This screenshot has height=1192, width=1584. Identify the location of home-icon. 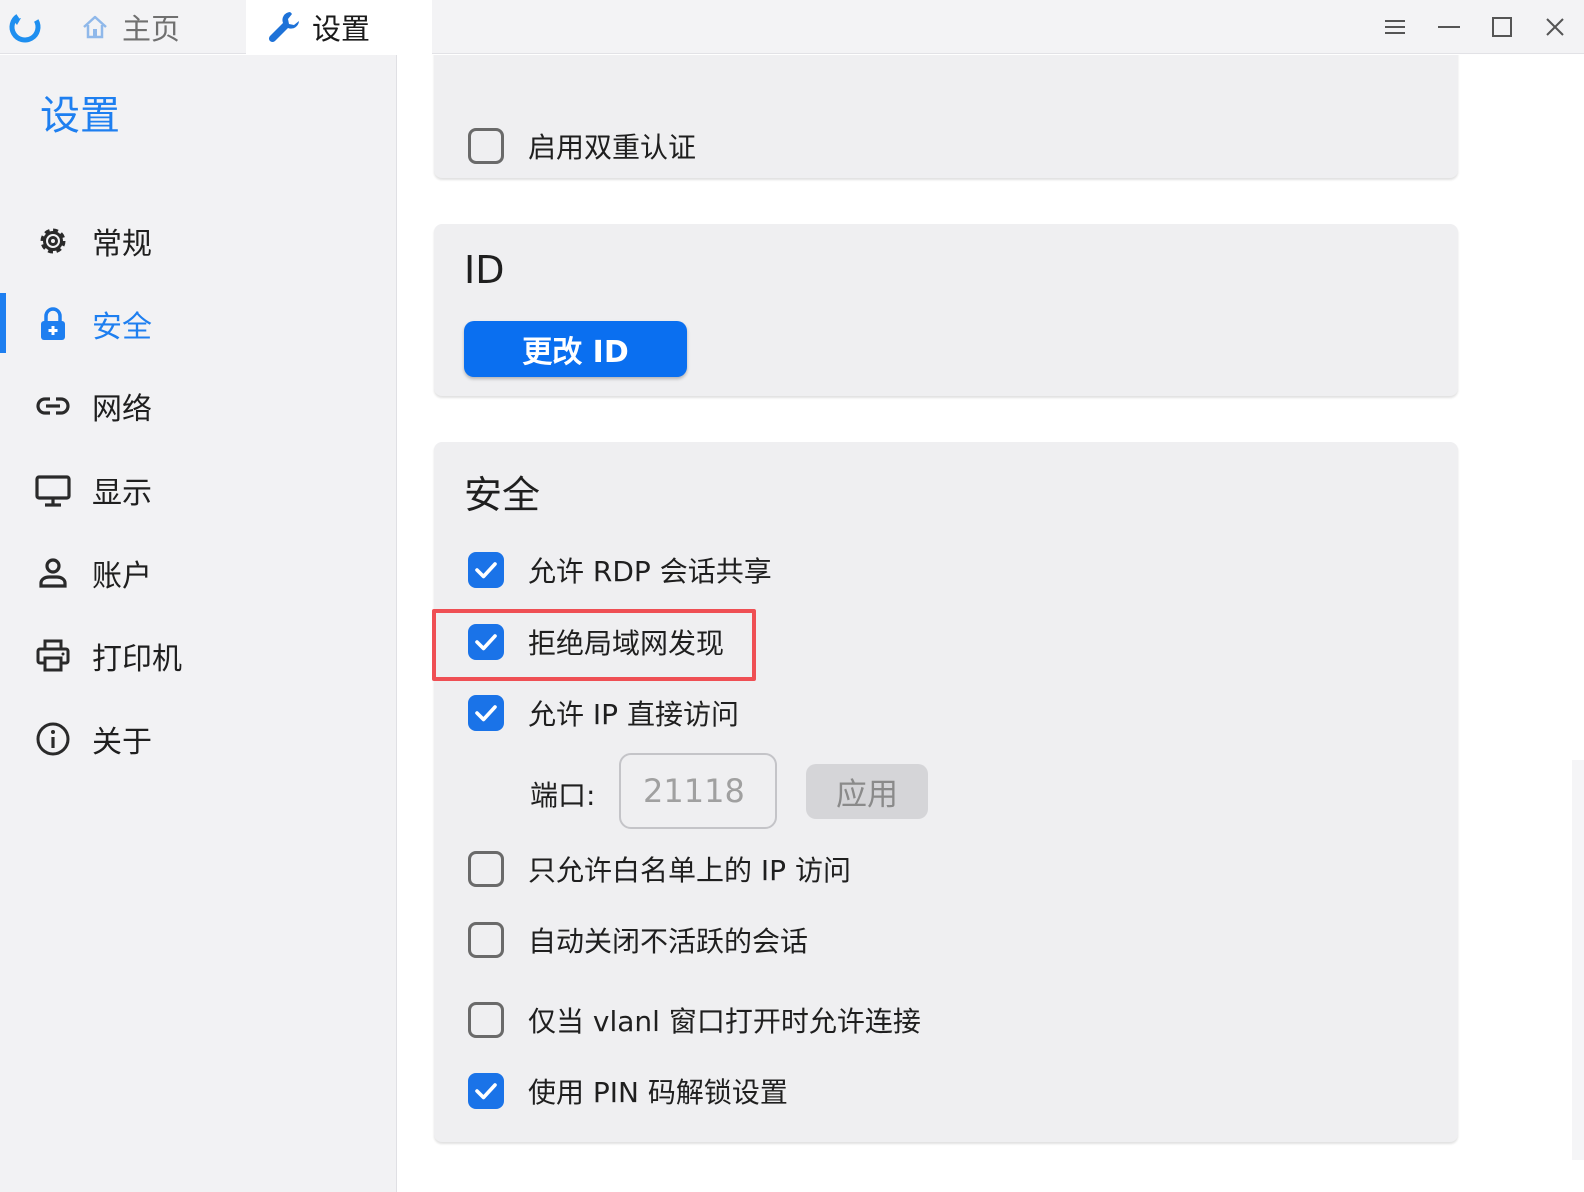
(95, 27).